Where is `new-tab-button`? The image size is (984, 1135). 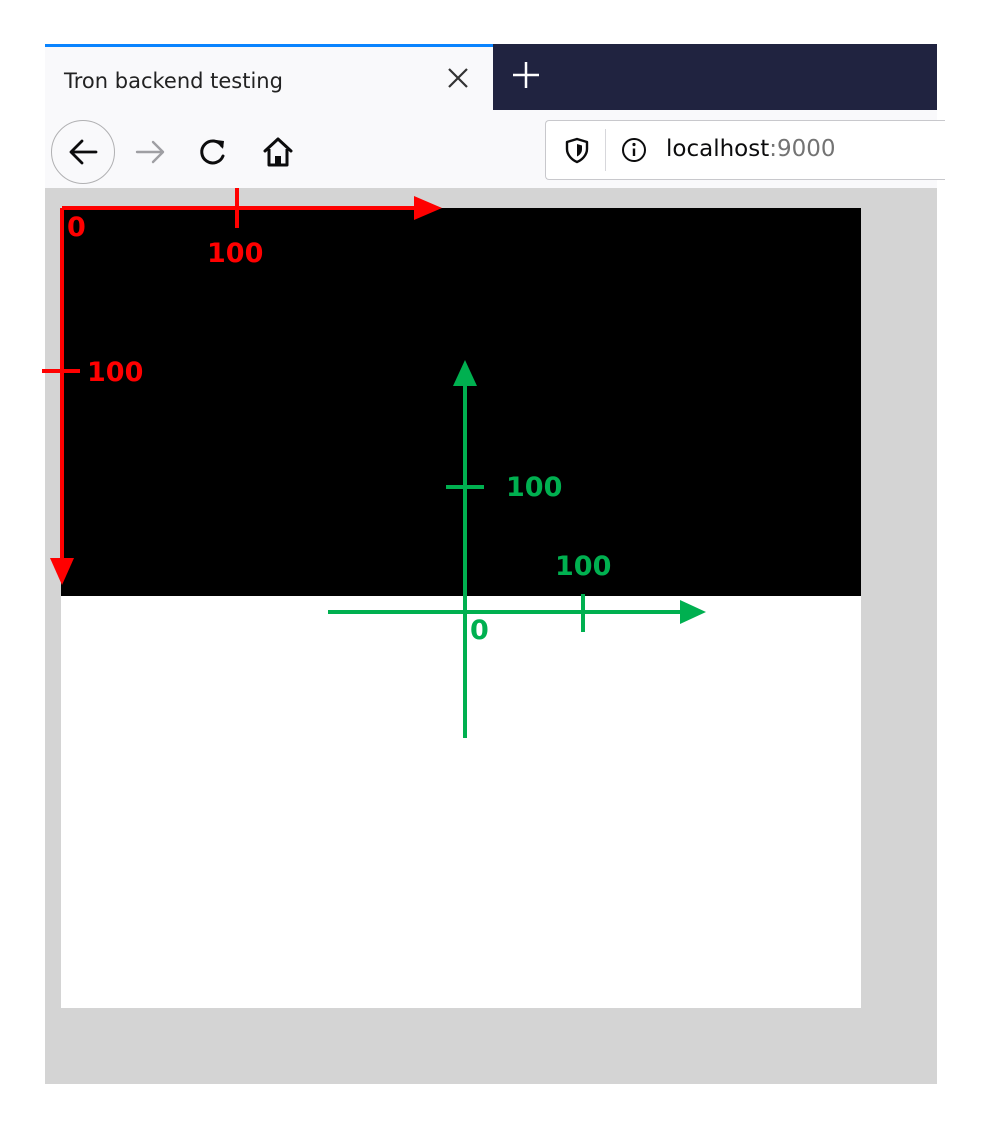
new-tab-button is located at coordinates (526, 75).